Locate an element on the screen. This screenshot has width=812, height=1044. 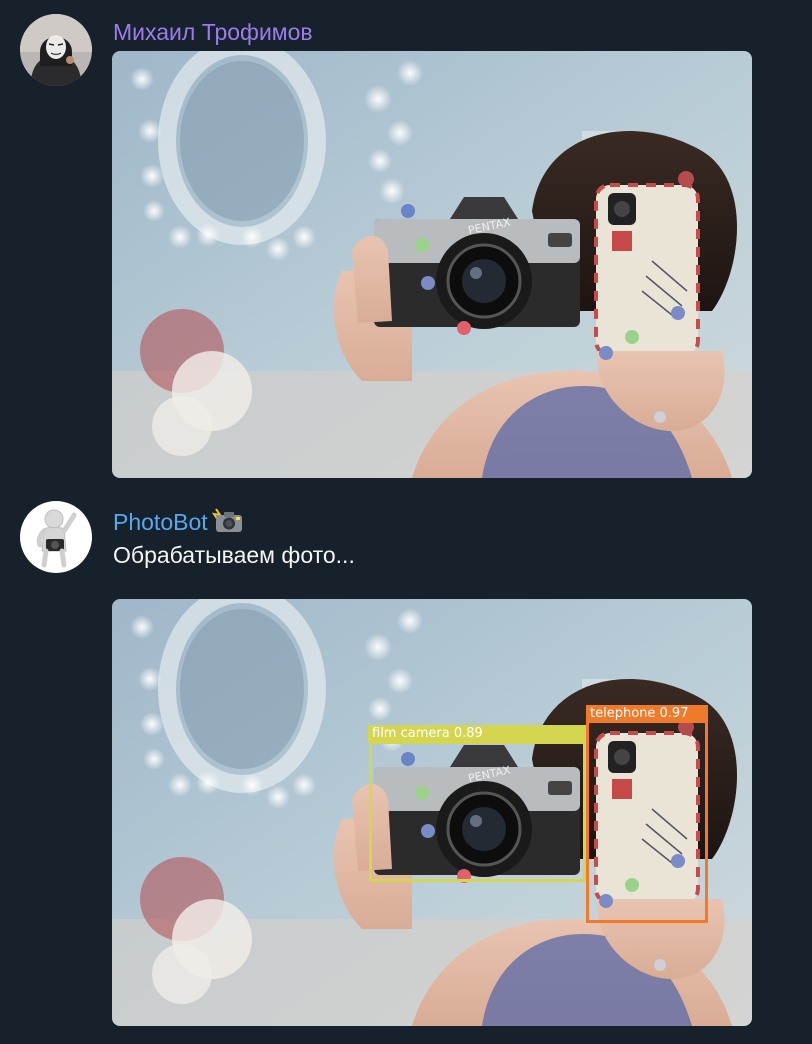
camera-with-flash-icon is located at coordinates (226, 520).